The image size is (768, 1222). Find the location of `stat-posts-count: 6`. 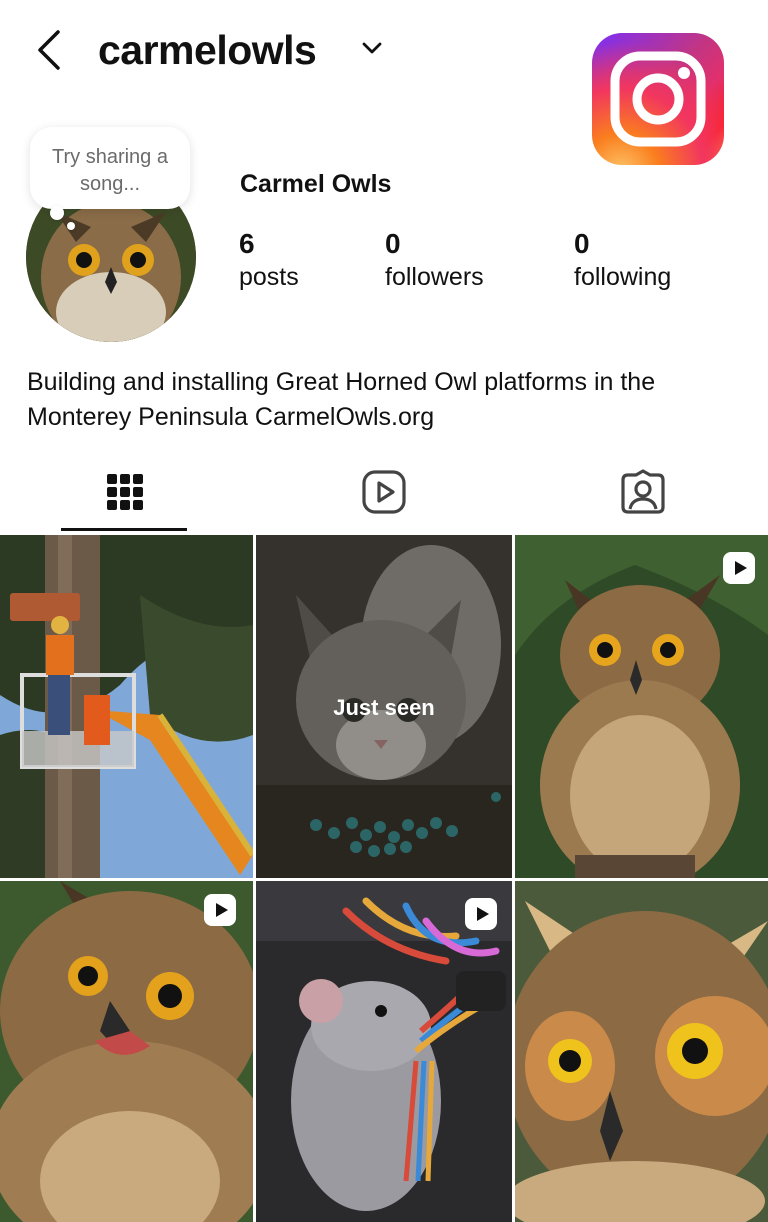

stat-posts-count: 6 is located at coordinates (247, 243).